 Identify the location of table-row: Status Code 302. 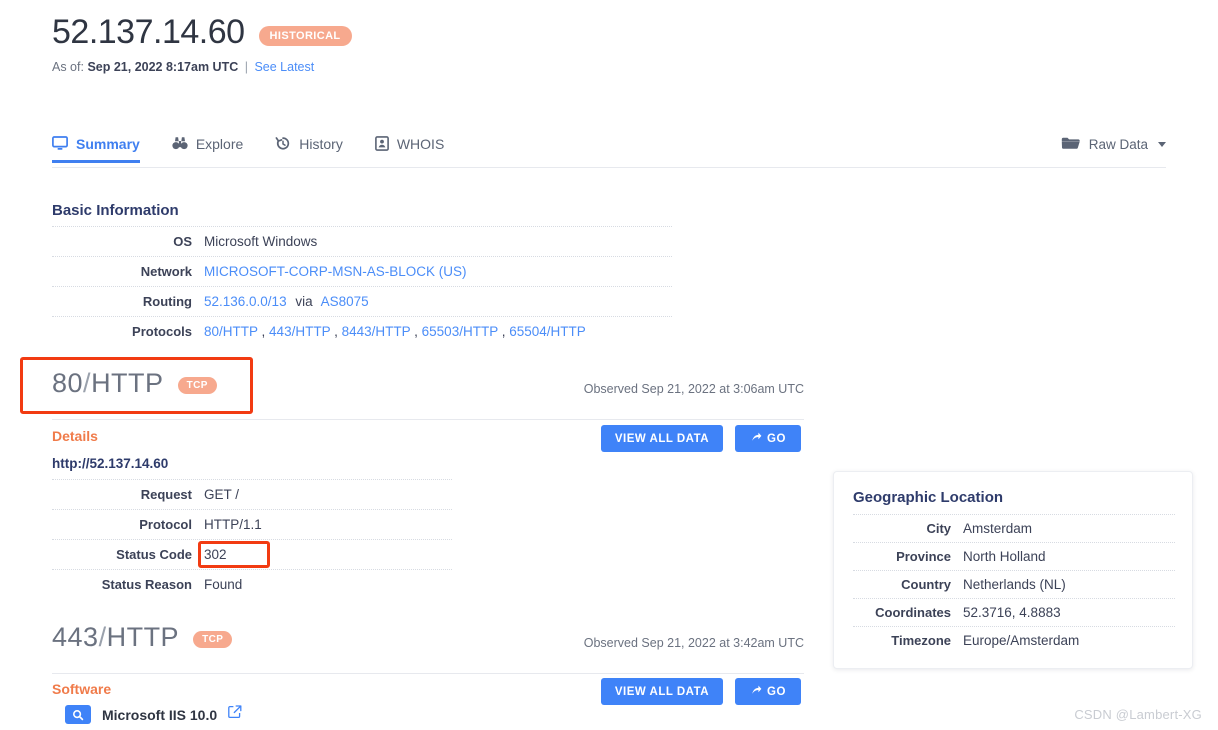
(252, 554).